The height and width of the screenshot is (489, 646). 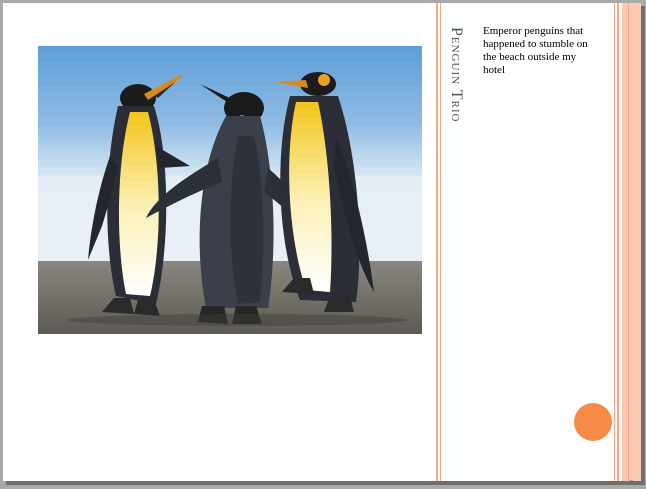 What do you see at coordinates (631, 242) in the screenshot?
I see `right-accent-bar` at bounding box center [631, 242].